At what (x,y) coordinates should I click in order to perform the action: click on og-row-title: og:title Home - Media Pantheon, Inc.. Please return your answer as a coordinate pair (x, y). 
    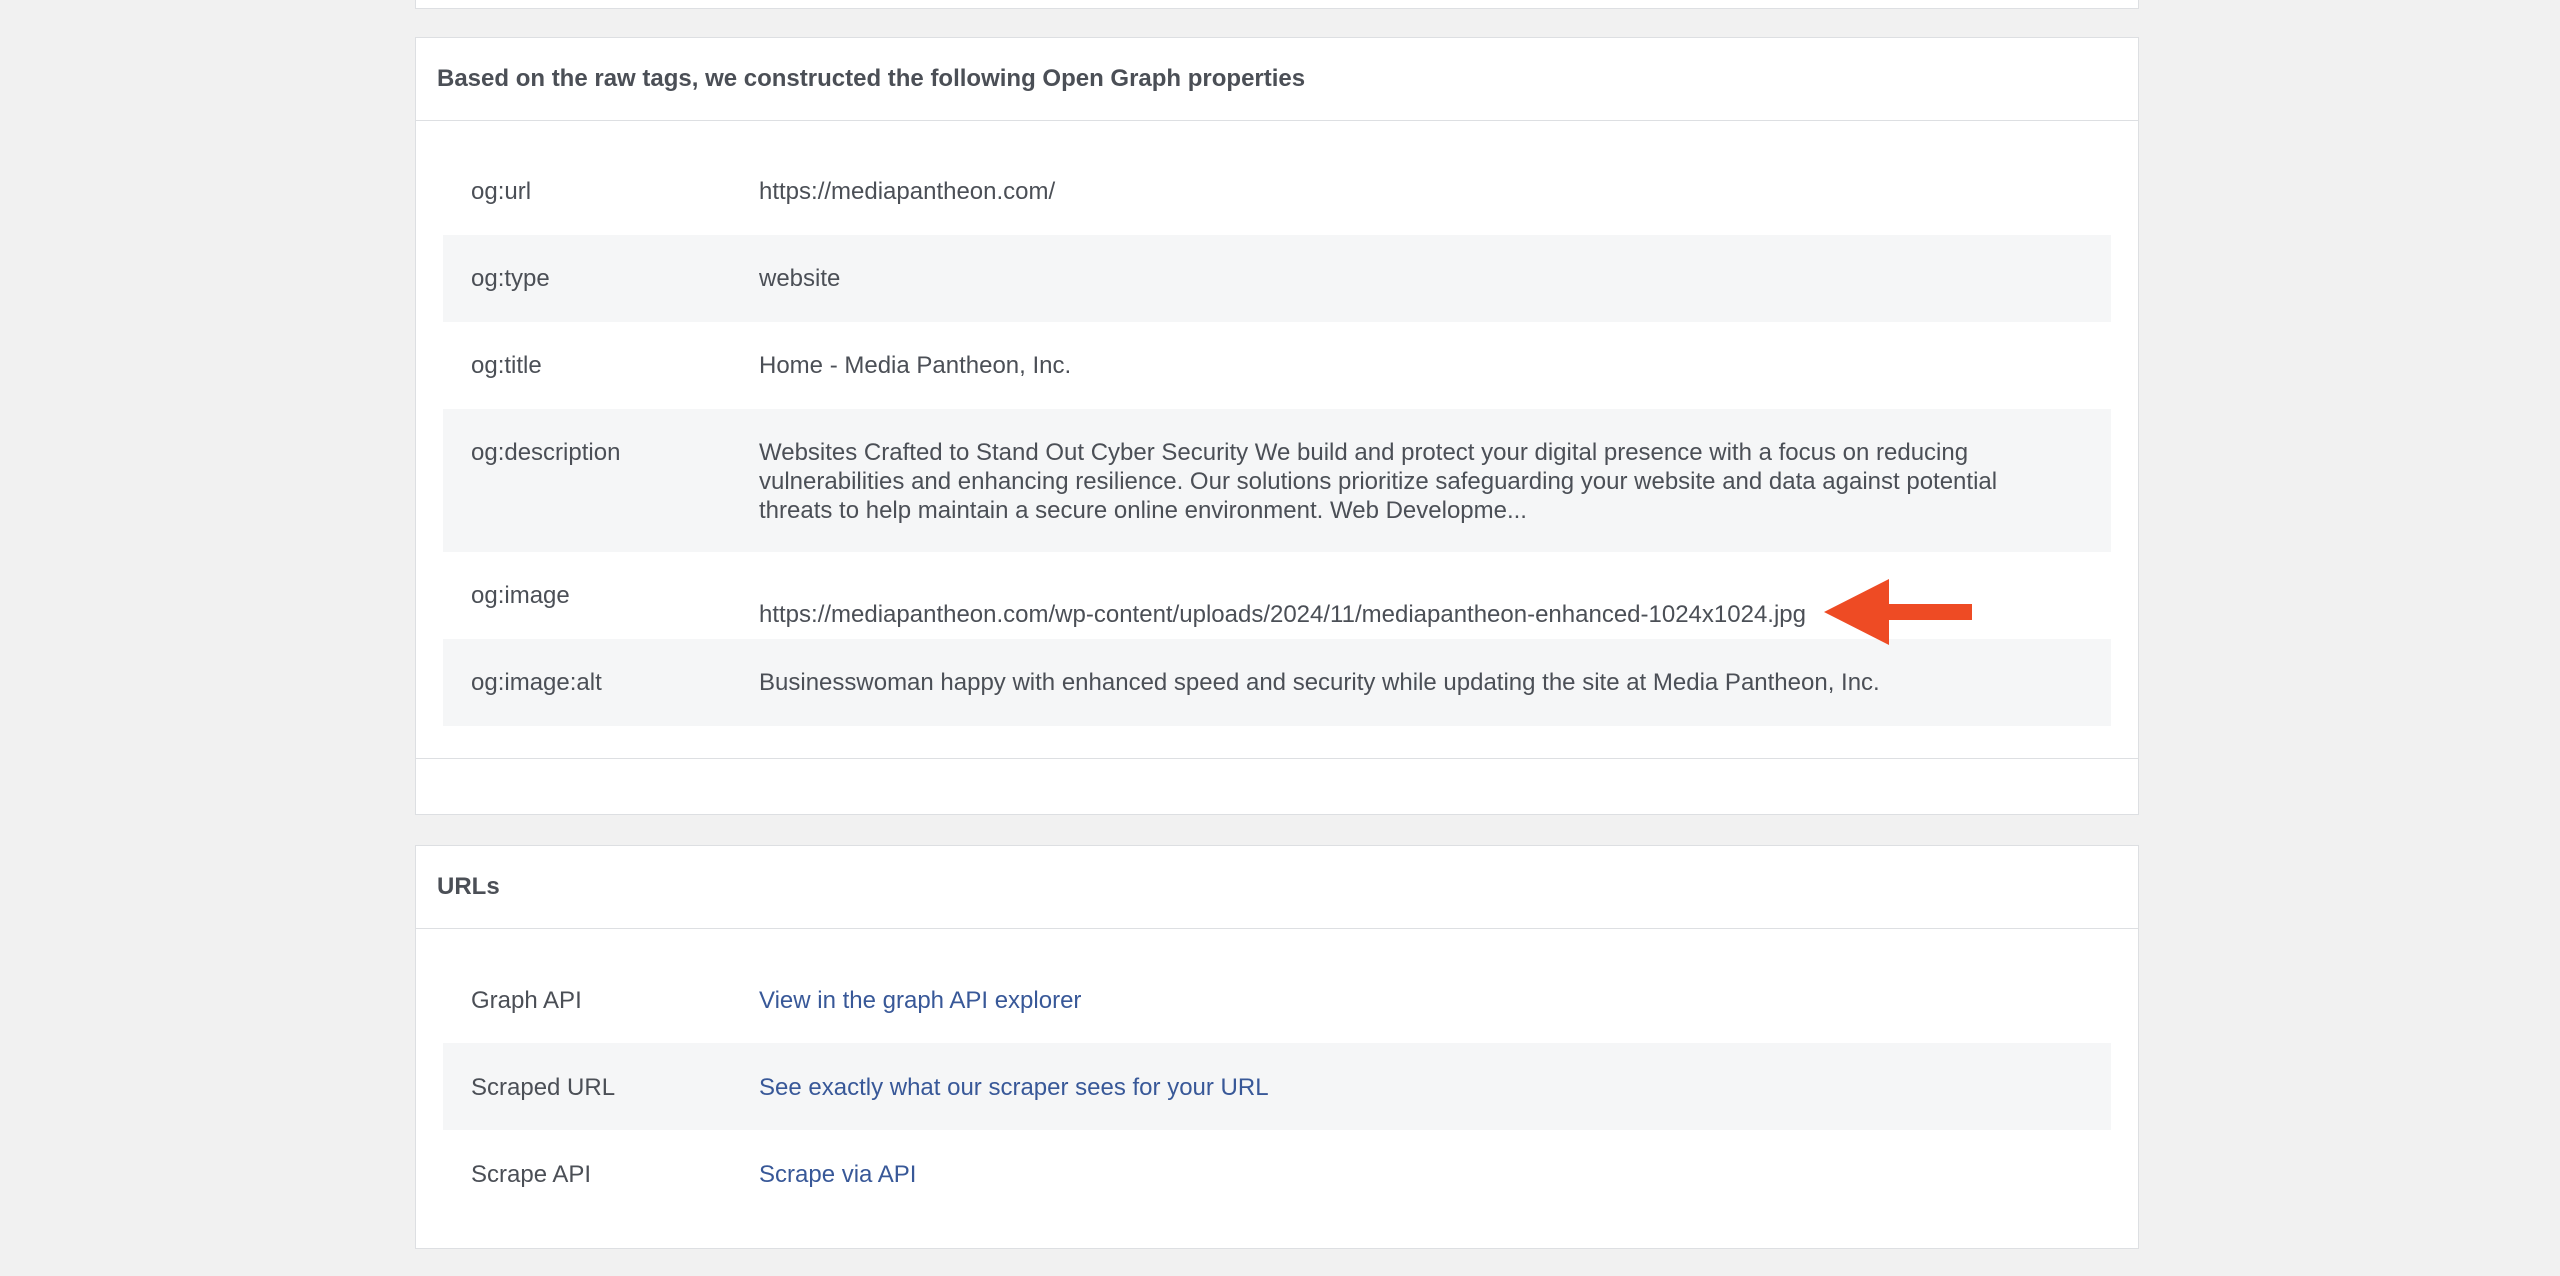
    Looking at the image, I should click on (1277, 365).